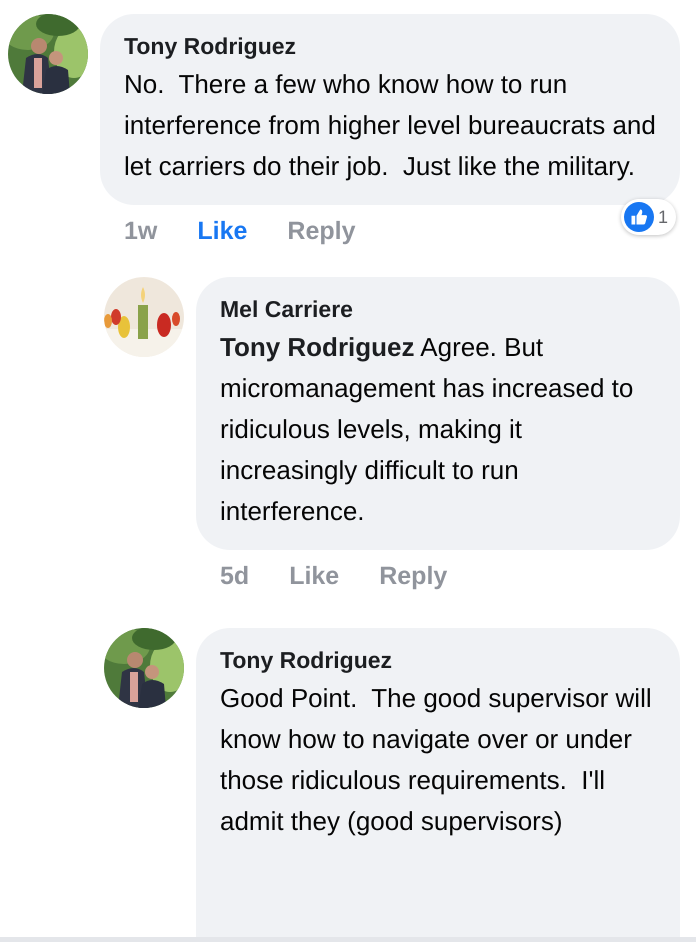 This screenshot has height=942, width=696. What do you see at coordinates (427, 429) in the screenshot?
I see `comment-text: Tony Rodriguez Agree. But micromanagement has increased to ridiculous levels, making it increasingly difficult to run interference.` at bounding box center [427, 429].